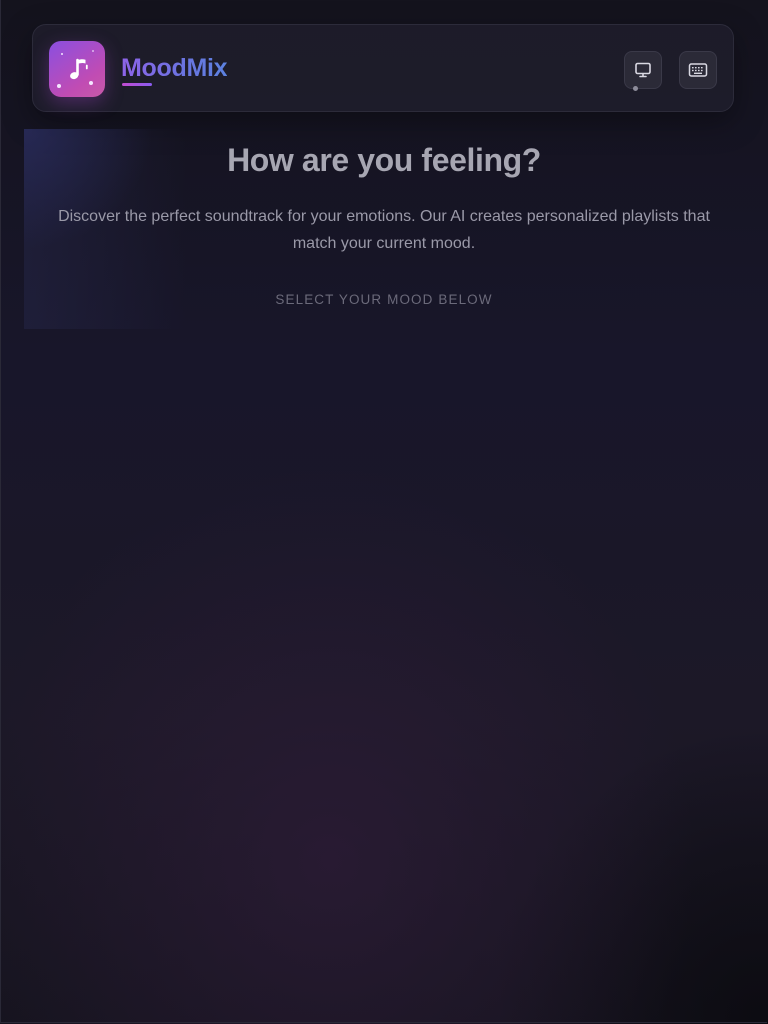 Image resolution: width=768 pixels, height=1024 pixels. What do you see at coordinates (383, 68) in the screenshot?
I see `app-header: MoodMix` at bounding box center [383, 68].